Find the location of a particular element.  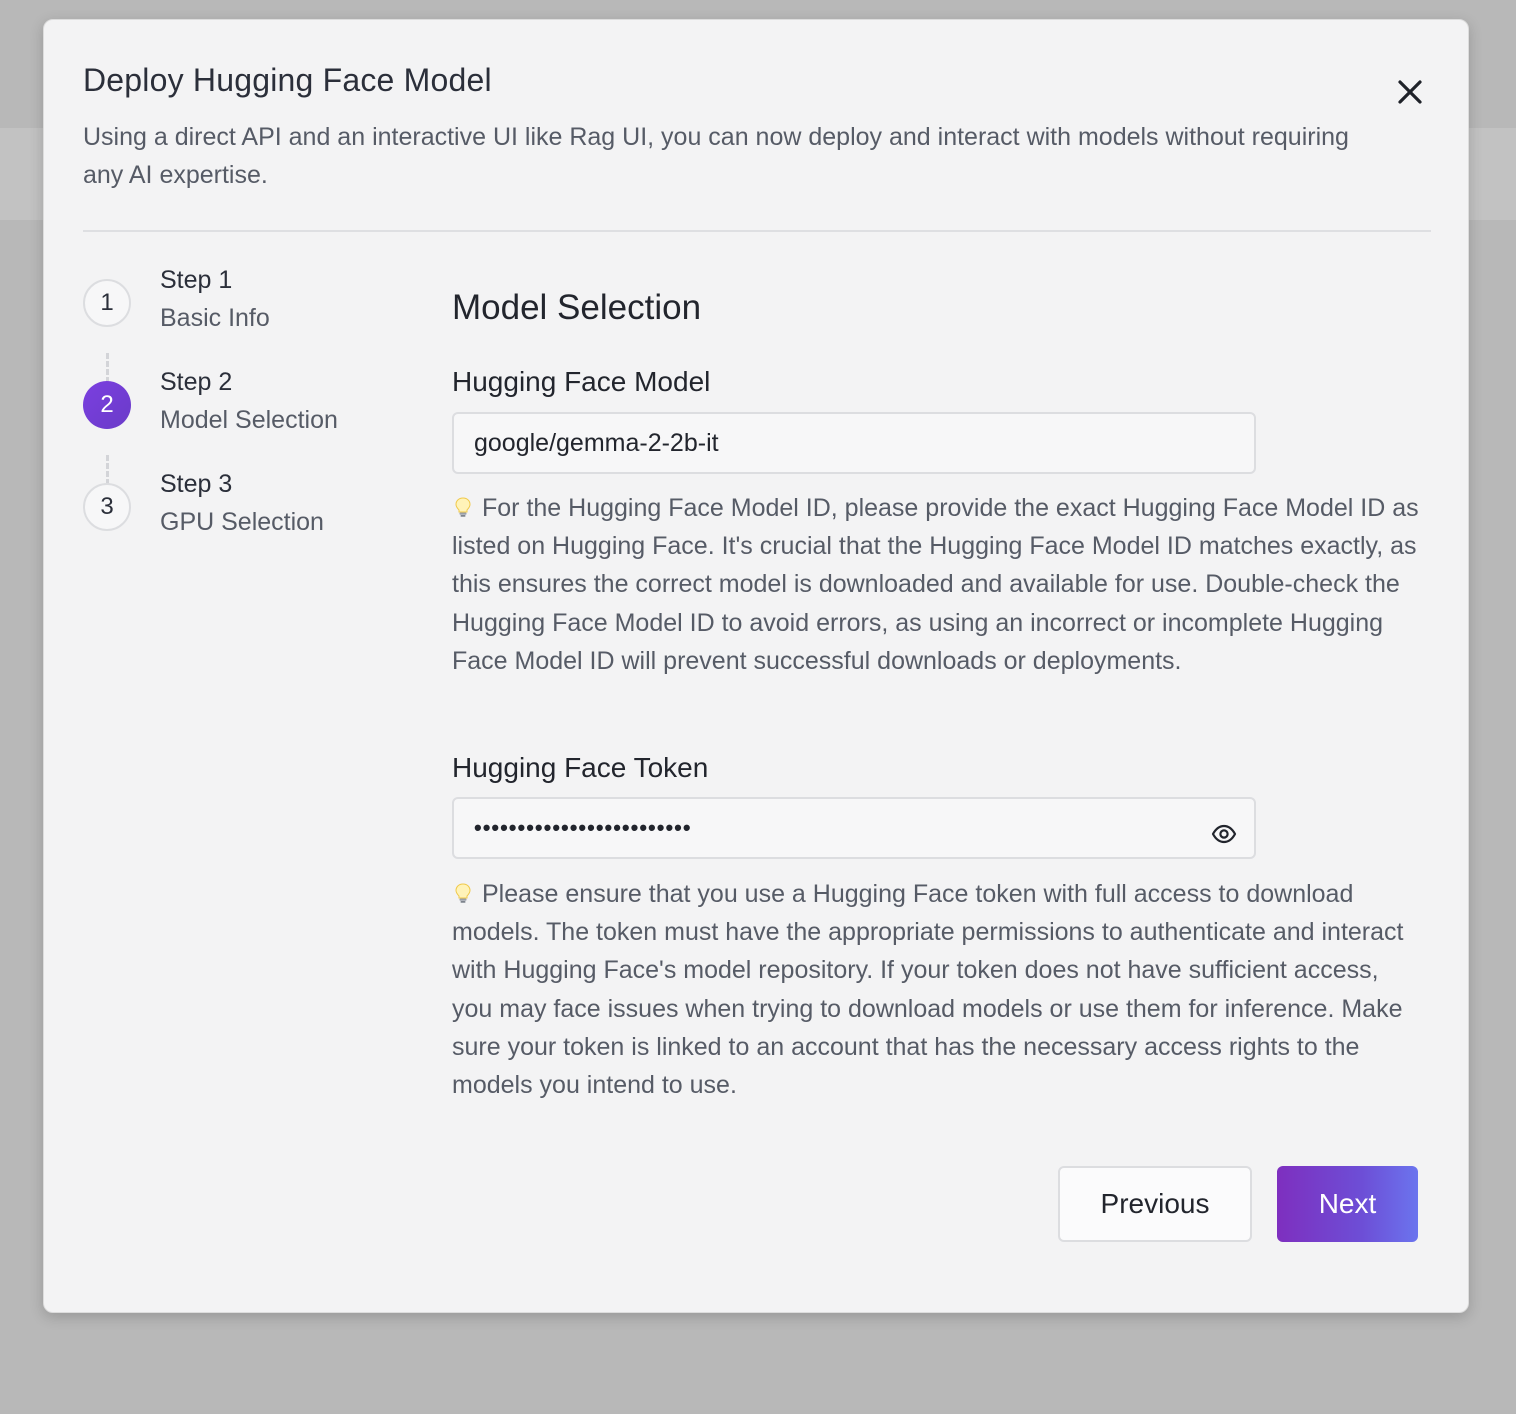

step-subtitle: GPU Selection is located at coordinates (242, 522).